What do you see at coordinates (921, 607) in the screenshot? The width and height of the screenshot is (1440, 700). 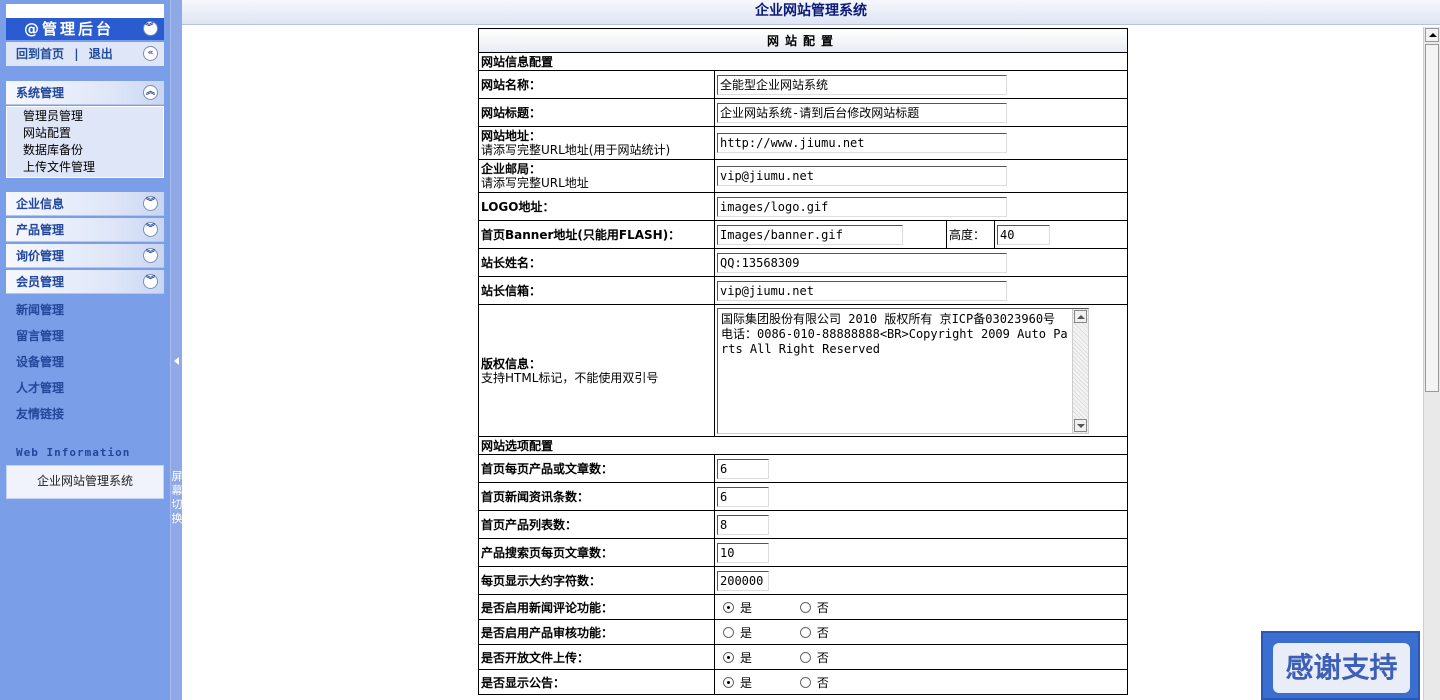 I see `news-comment-options: 是 否` at bounding box center [921, 607].